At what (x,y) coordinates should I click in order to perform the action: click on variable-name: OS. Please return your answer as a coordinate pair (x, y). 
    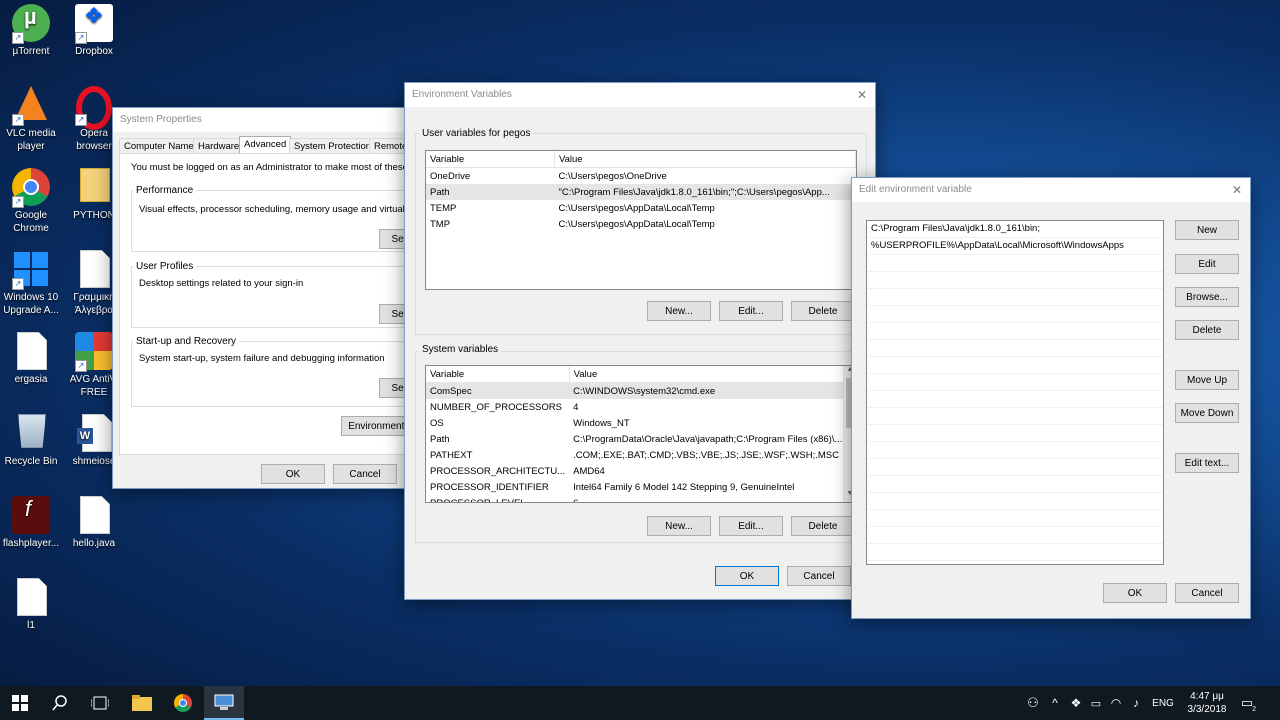
    Looking at the image, I should click on (437, 423).